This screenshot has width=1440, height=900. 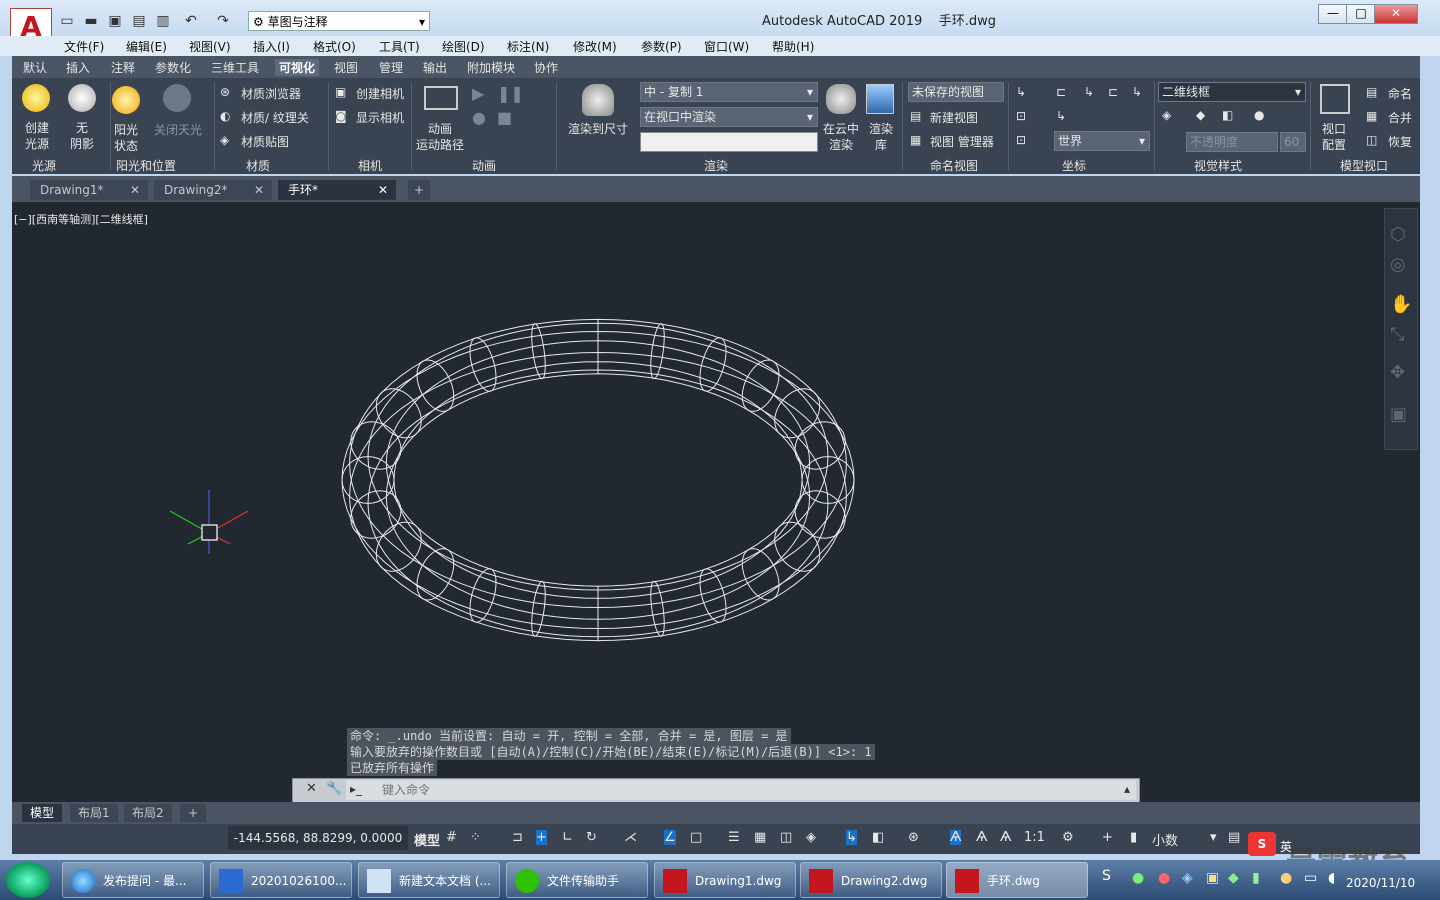 I want to click on menu-help: 帮助(H), so click(x=793, y=46).